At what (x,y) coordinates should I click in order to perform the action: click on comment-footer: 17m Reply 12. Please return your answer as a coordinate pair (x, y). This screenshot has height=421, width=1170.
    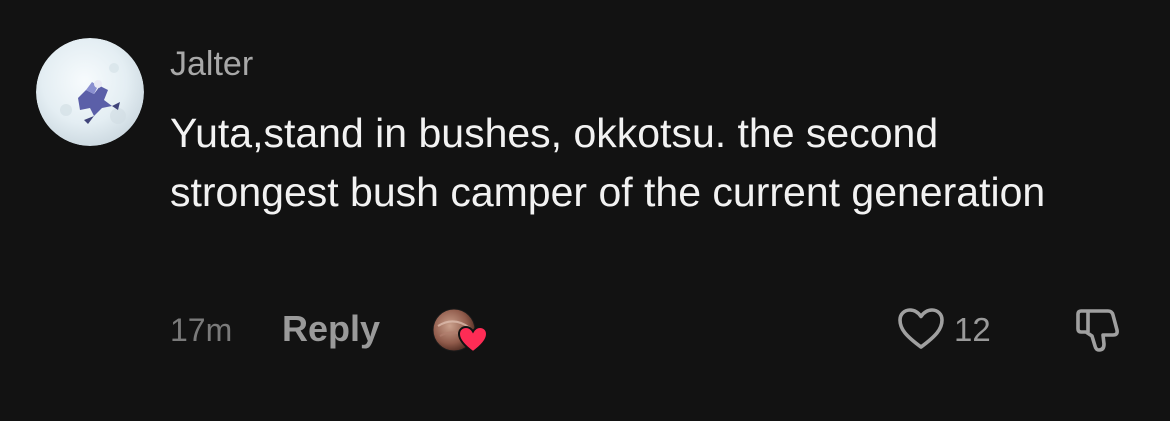
    Looking at the image, I should click on (585, 330).